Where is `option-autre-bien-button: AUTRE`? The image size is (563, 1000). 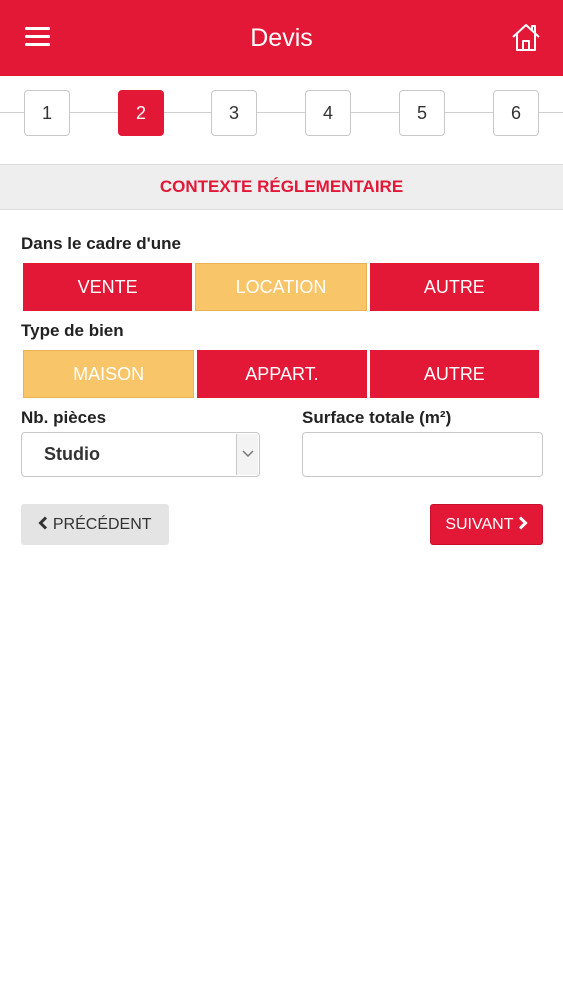 option-autre-bien-button: AUTRE is located at coordinates (454, 374).